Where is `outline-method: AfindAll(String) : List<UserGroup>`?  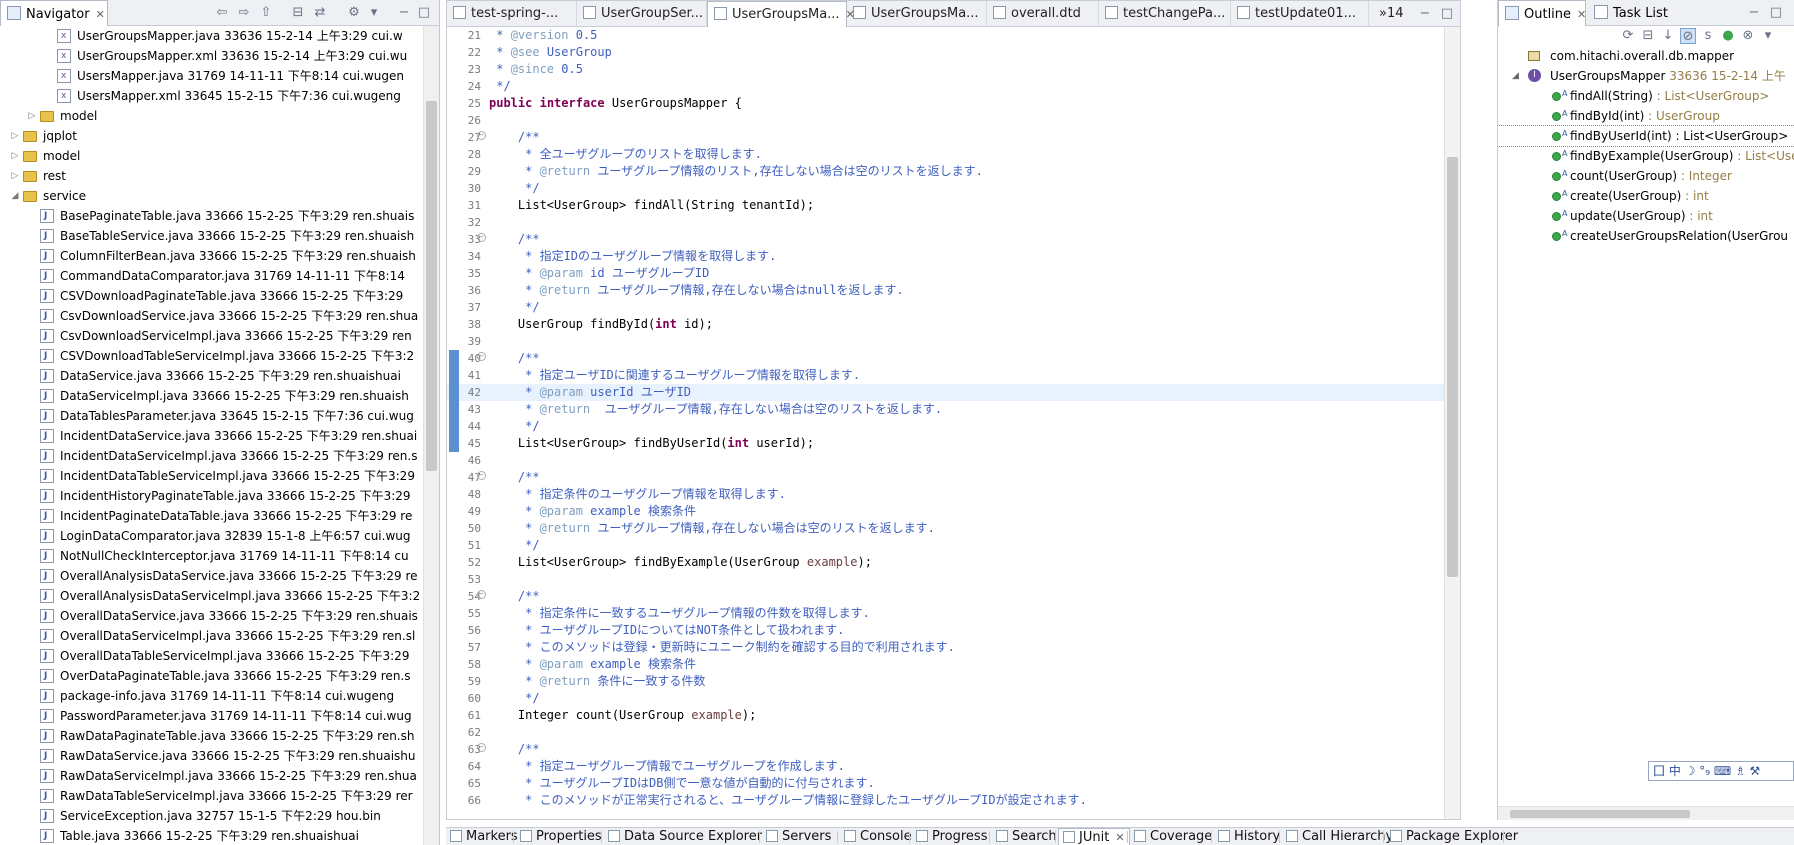 outline-method: AfindAll(String) : List<UserGroup> is located at coordinates (1646, 96).